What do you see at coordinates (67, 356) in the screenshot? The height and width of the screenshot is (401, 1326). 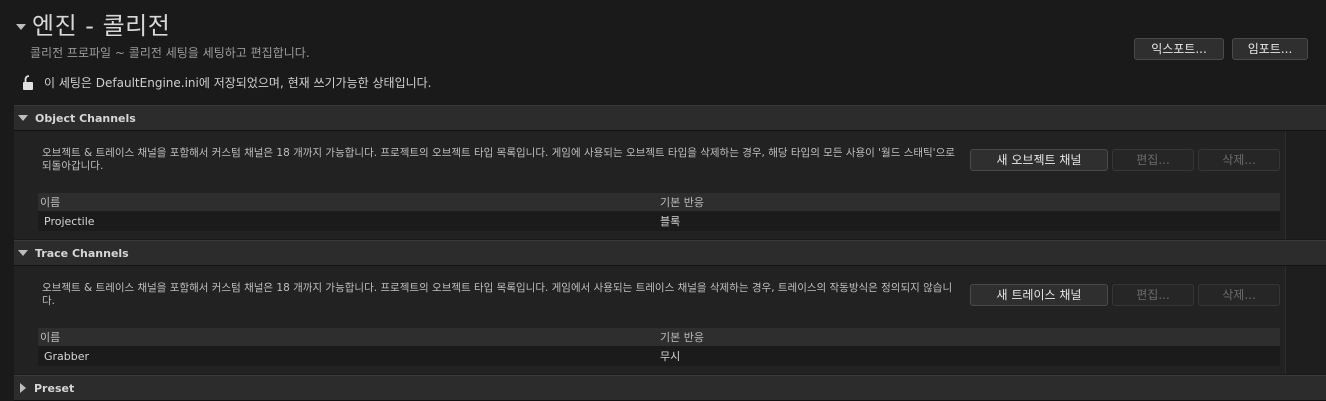 I see `channel-name: Grabber` at bounding box center [67, 356].